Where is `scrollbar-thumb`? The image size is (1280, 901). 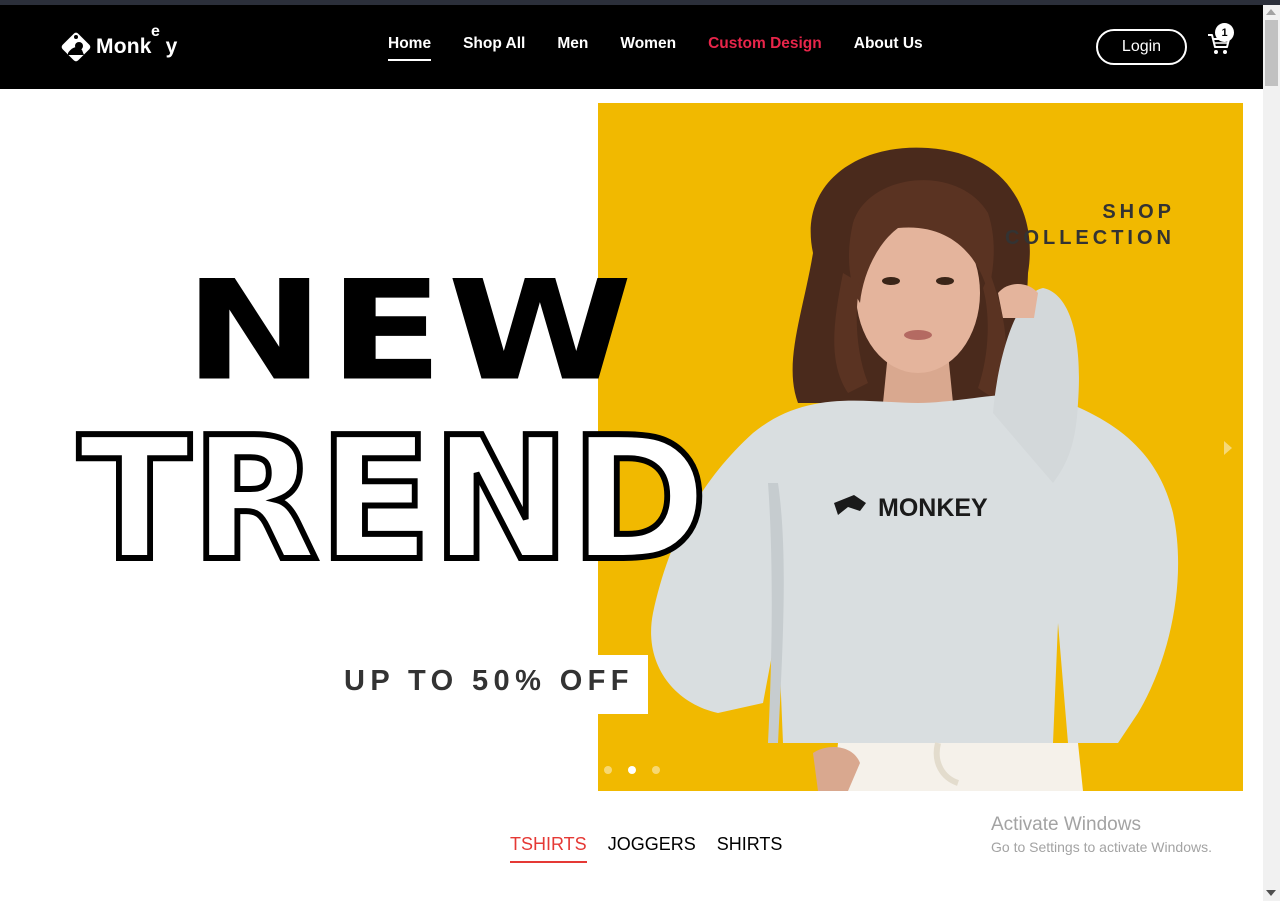
scrollbar-thumb is located at coordinates (1271, 53).